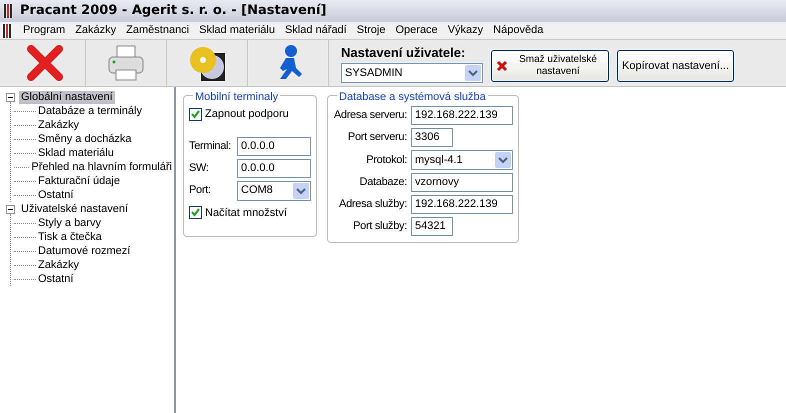 Image resolution: width=786 pixels, height=413 pixels. Describe the element at coordinates (379, 226) in the screenshot. I see `field-label: Port služby:` at that location.